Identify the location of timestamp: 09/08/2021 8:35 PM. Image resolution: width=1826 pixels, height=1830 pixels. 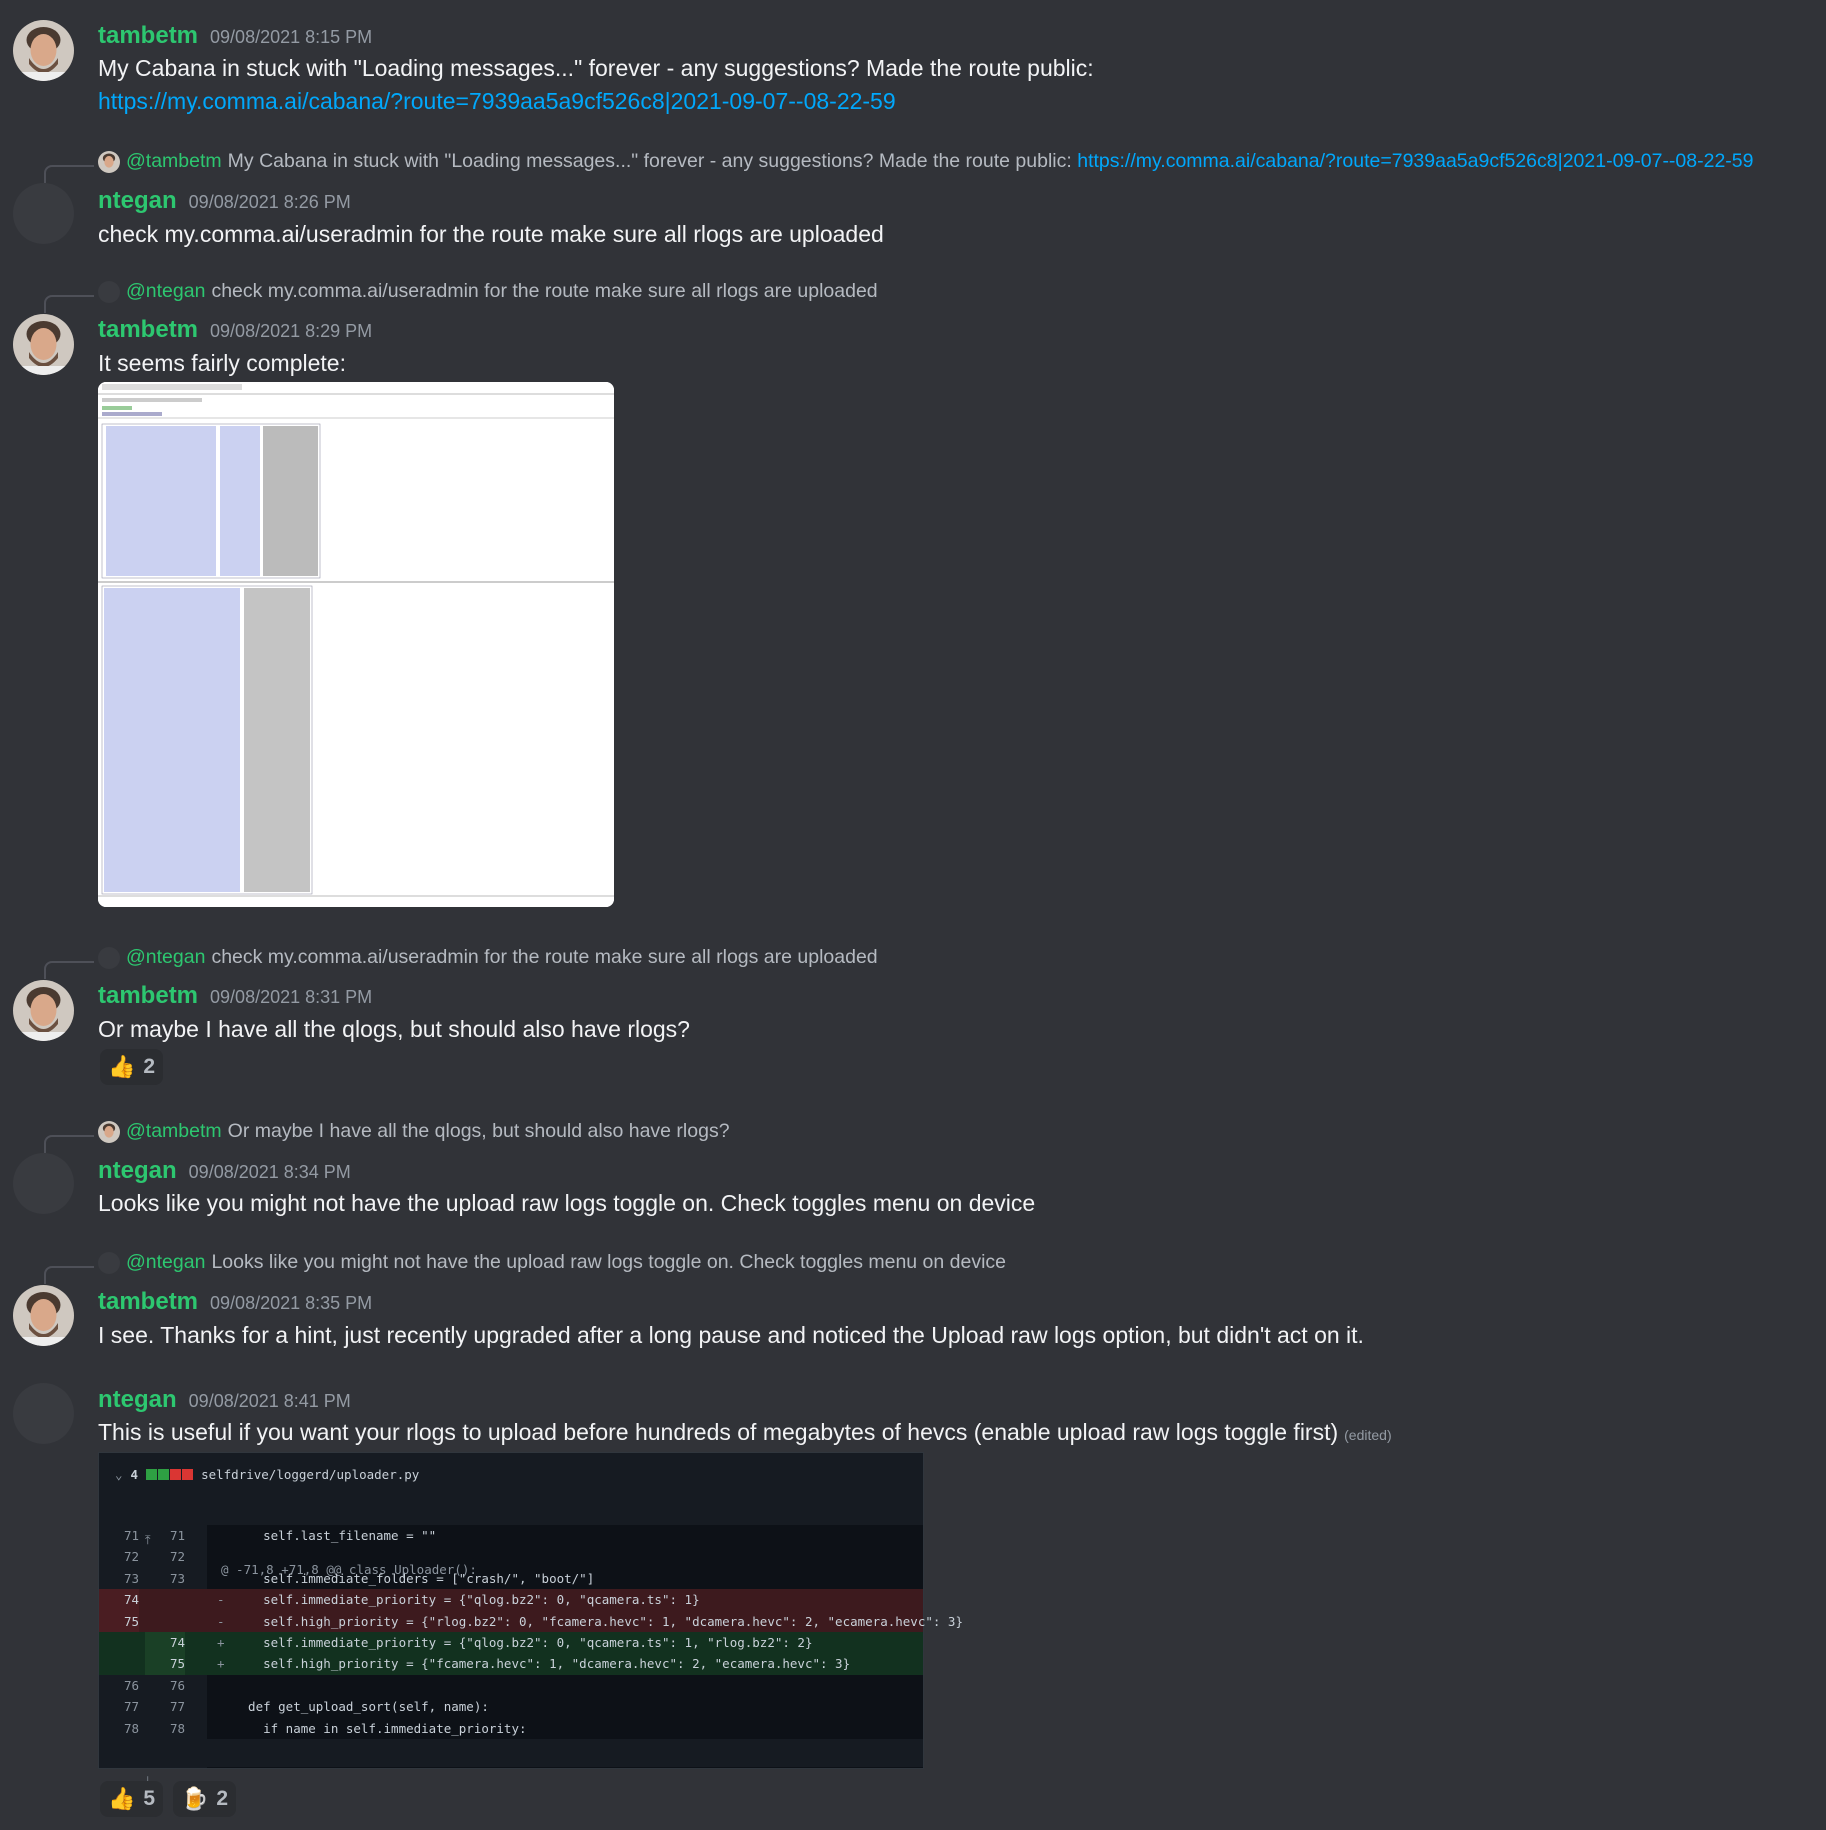
(291, 1303).